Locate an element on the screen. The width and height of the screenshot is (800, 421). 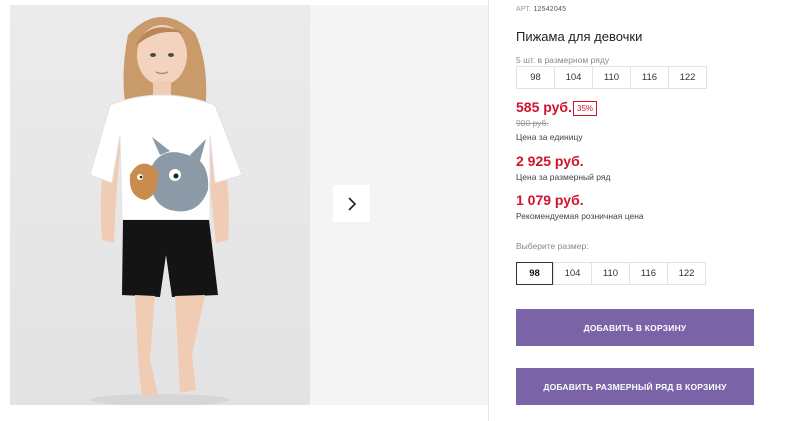
sku-label: АРТ. is located at coordinates (524, 9).